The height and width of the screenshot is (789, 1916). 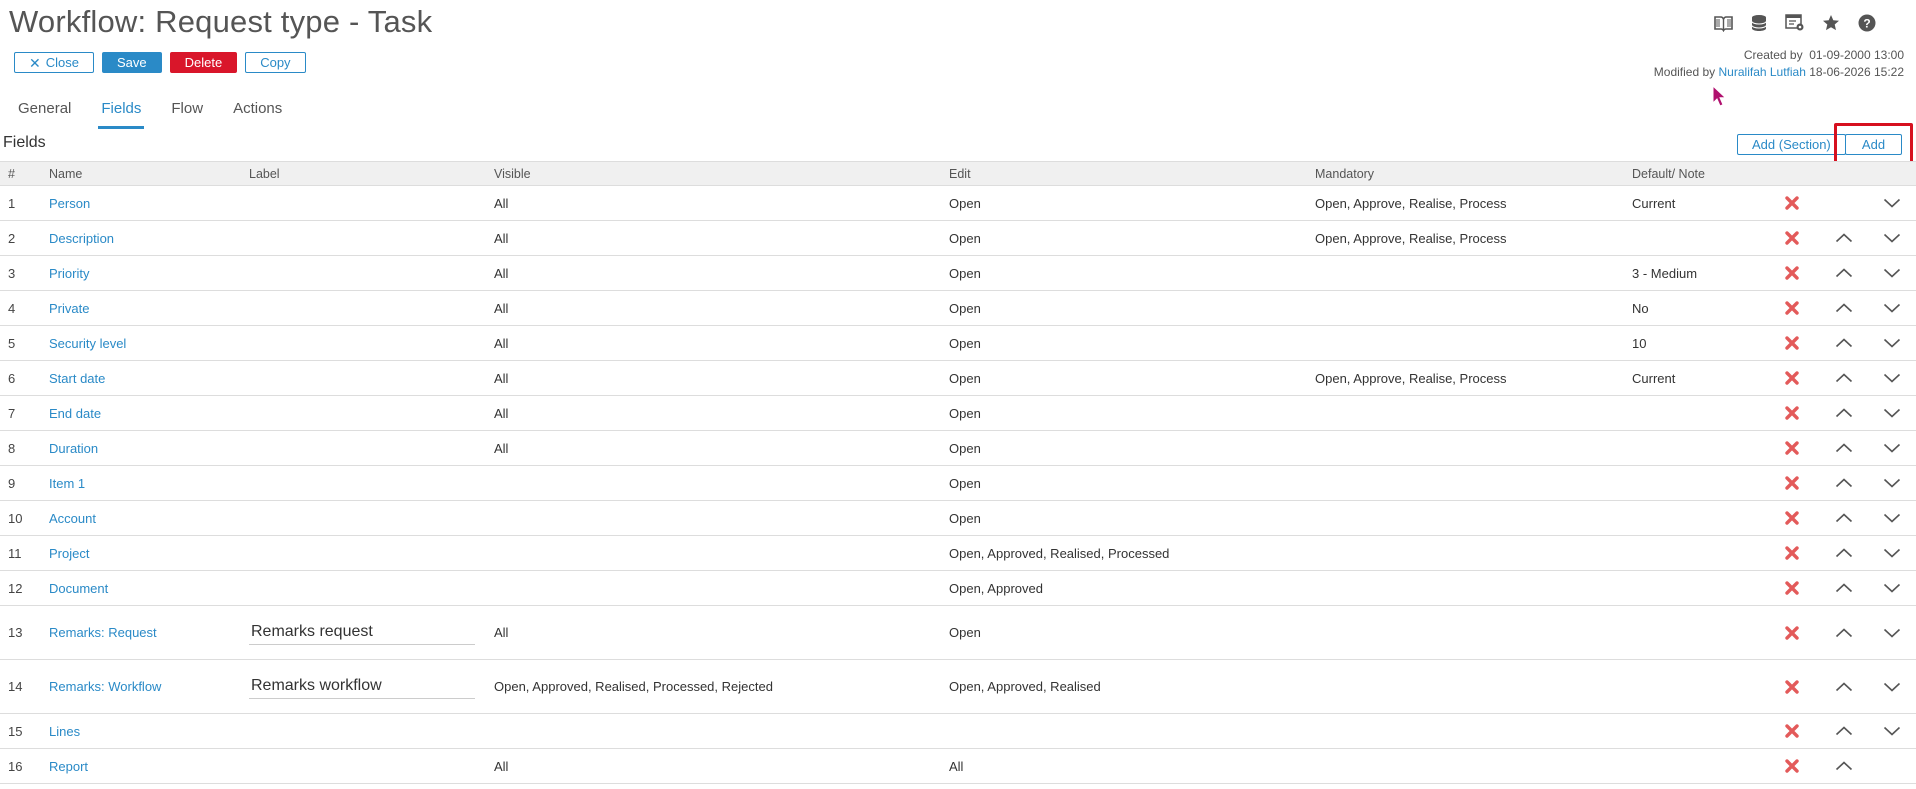 What do you see at coordinates (103, 632) in the screenshot?
I see `field-name-link: Remarks: Request` at bounding box center [103, 632].